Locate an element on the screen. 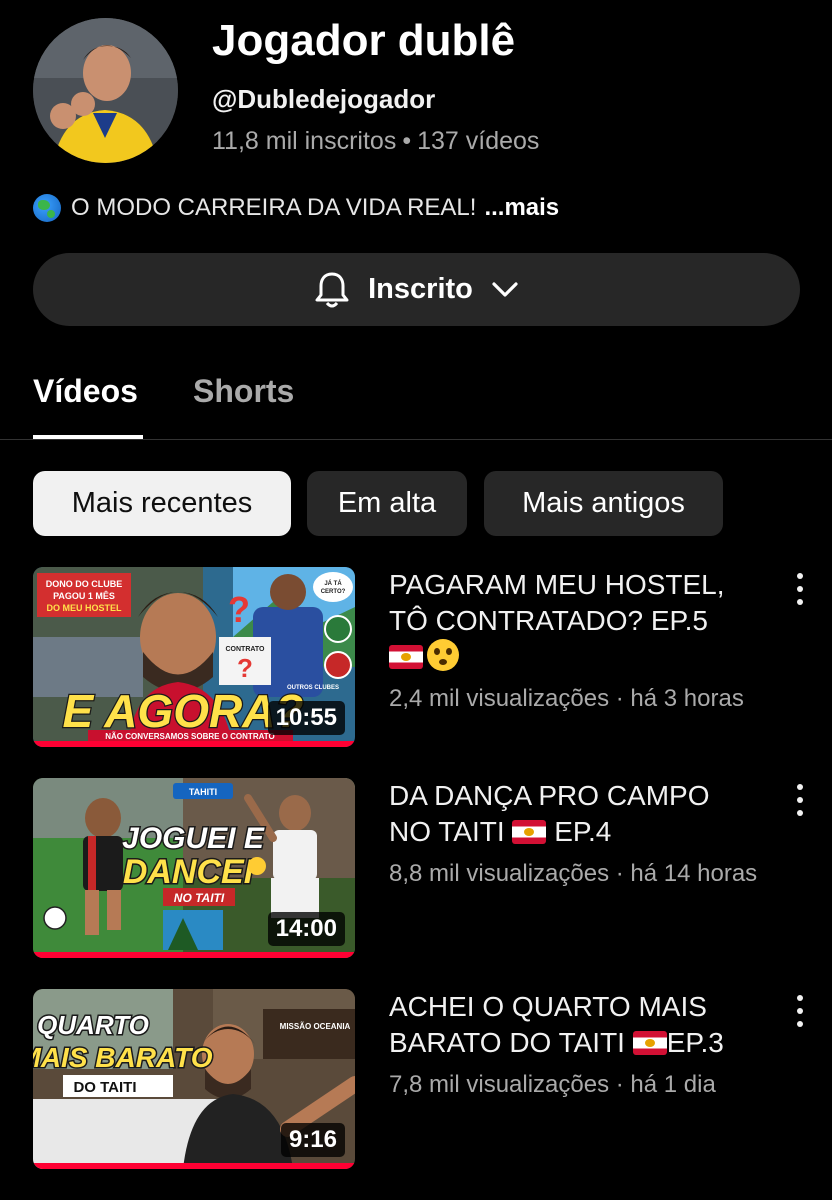 This screenshot has height=1200, width=832. video-title: DA DANÇA PRO CAMPO NO TAITI EP.4 is located at coordinates (581, 814).